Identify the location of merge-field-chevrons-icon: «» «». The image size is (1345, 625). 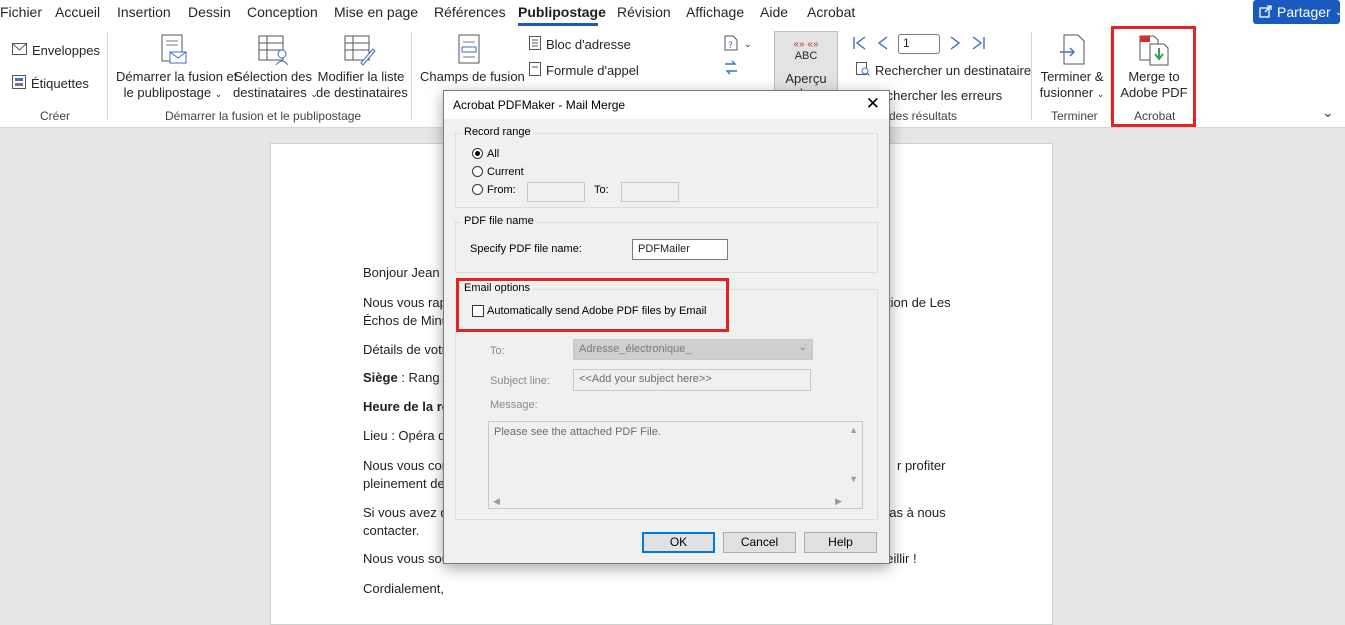
(806, 44).